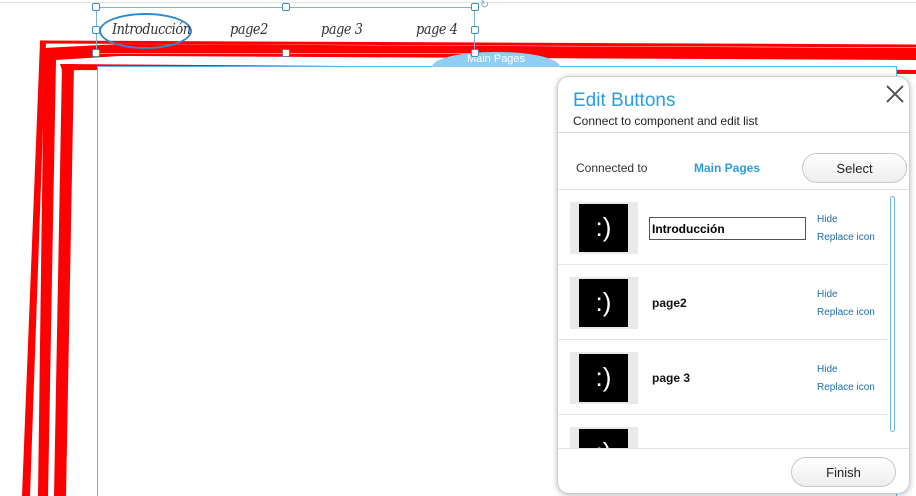 The width and height of the screenshot is (916, 496). What do you see at coordinates (96, 7) in the screenshot?
I see `resize-handle-top-left` at bounding box center [96, 7].